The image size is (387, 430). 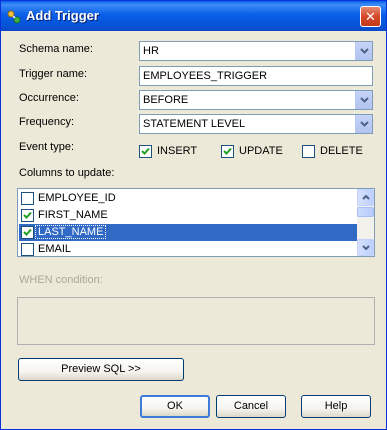 I want to click on arrow-down-icon, so click(x=366, y=247).